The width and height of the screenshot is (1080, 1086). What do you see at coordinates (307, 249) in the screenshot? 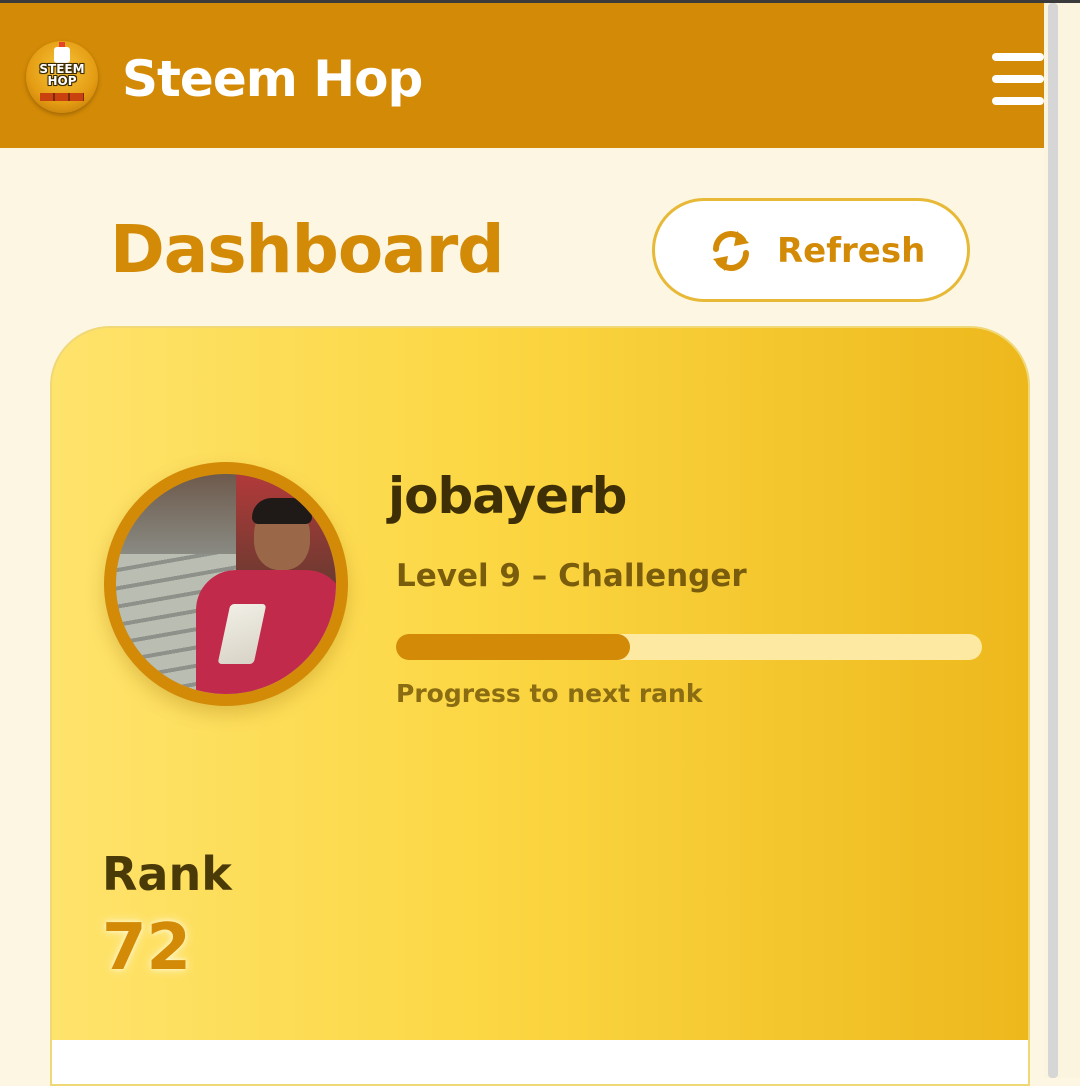
I see `page-title: Dashboard` at bounding box center [307, 249].